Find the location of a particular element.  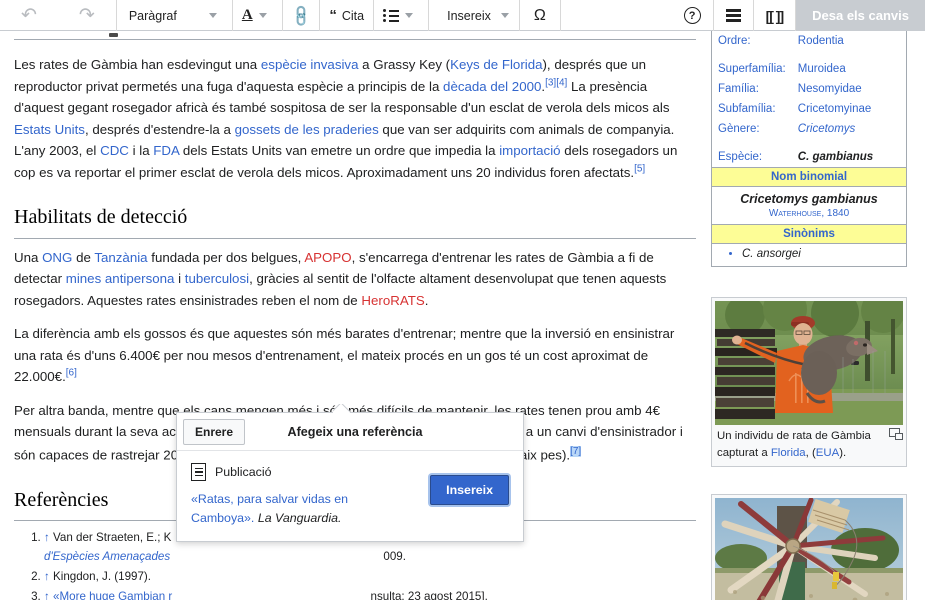

special-character-button: Ω is located at coordinates (540, 15).